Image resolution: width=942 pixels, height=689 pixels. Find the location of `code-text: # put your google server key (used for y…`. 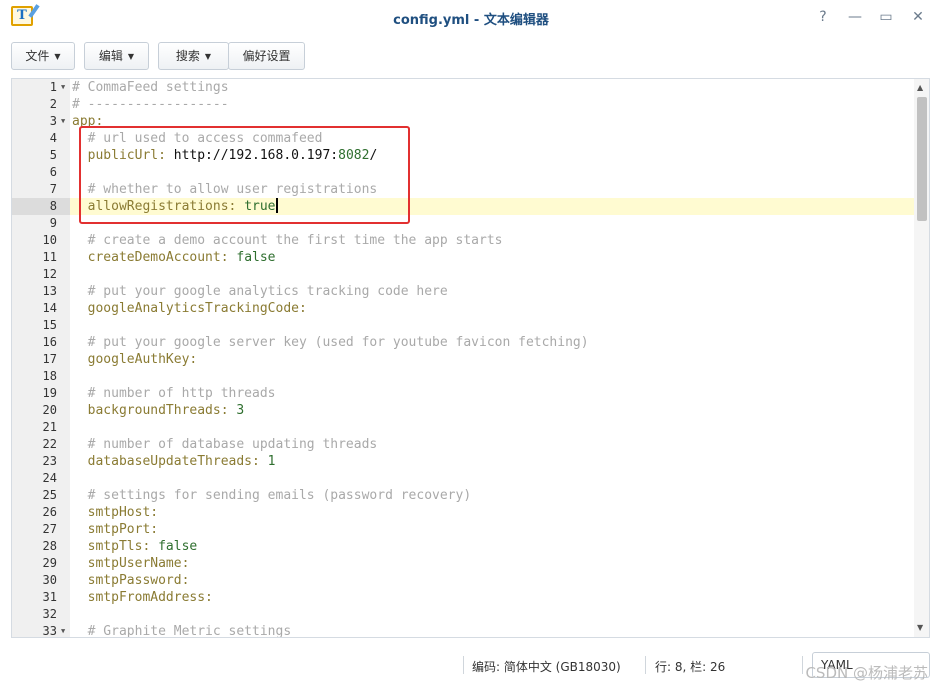

code-text: # put your google server key (used for y… is located at coordinates (330, 342).